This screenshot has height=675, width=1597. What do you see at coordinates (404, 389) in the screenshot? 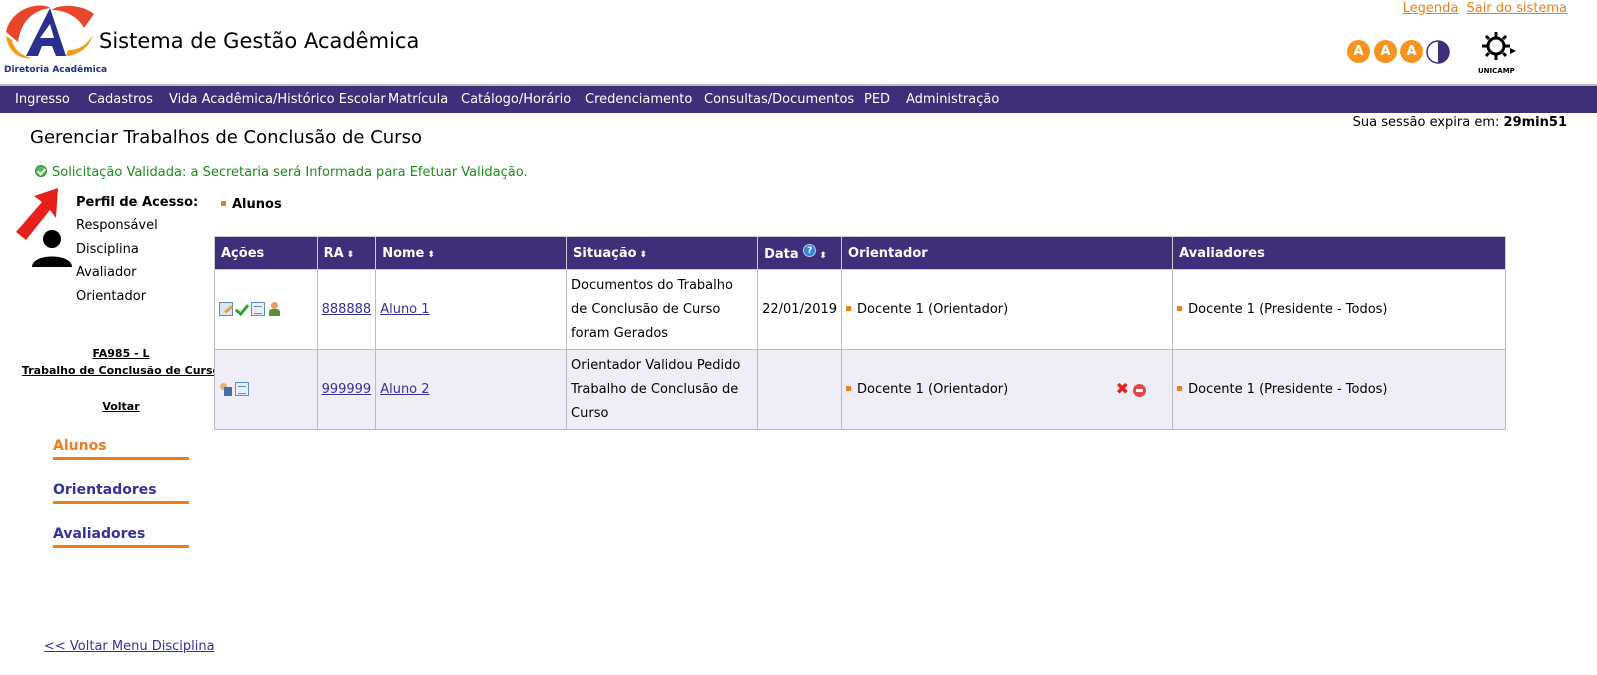
I see `student-name-link: Aluno 2` at bounding box center [404, 389].